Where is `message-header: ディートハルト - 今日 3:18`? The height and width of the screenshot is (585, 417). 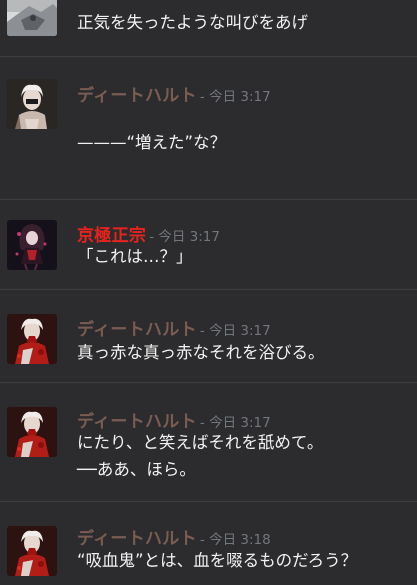 message-header: ディートハルト - 今日 3:18 is located at coordinates (174, 536).